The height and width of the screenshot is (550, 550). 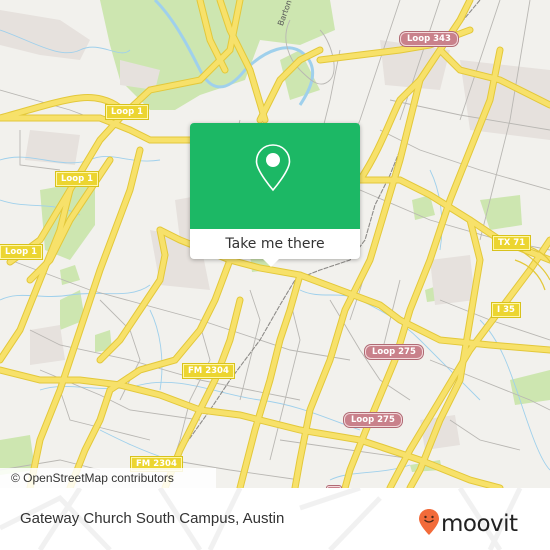 What do you see at coordinates (275, 176) in the screenshot?
I see `popup-header` at bounding box center [275, 176].